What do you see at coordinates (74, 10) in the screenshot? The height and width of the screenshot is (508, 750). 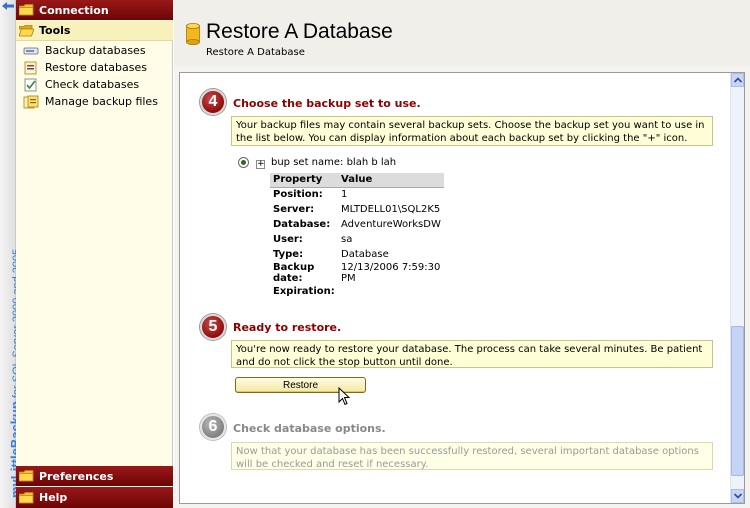 I see `section-connection-label: Connection` at bounding box center [74, 10].